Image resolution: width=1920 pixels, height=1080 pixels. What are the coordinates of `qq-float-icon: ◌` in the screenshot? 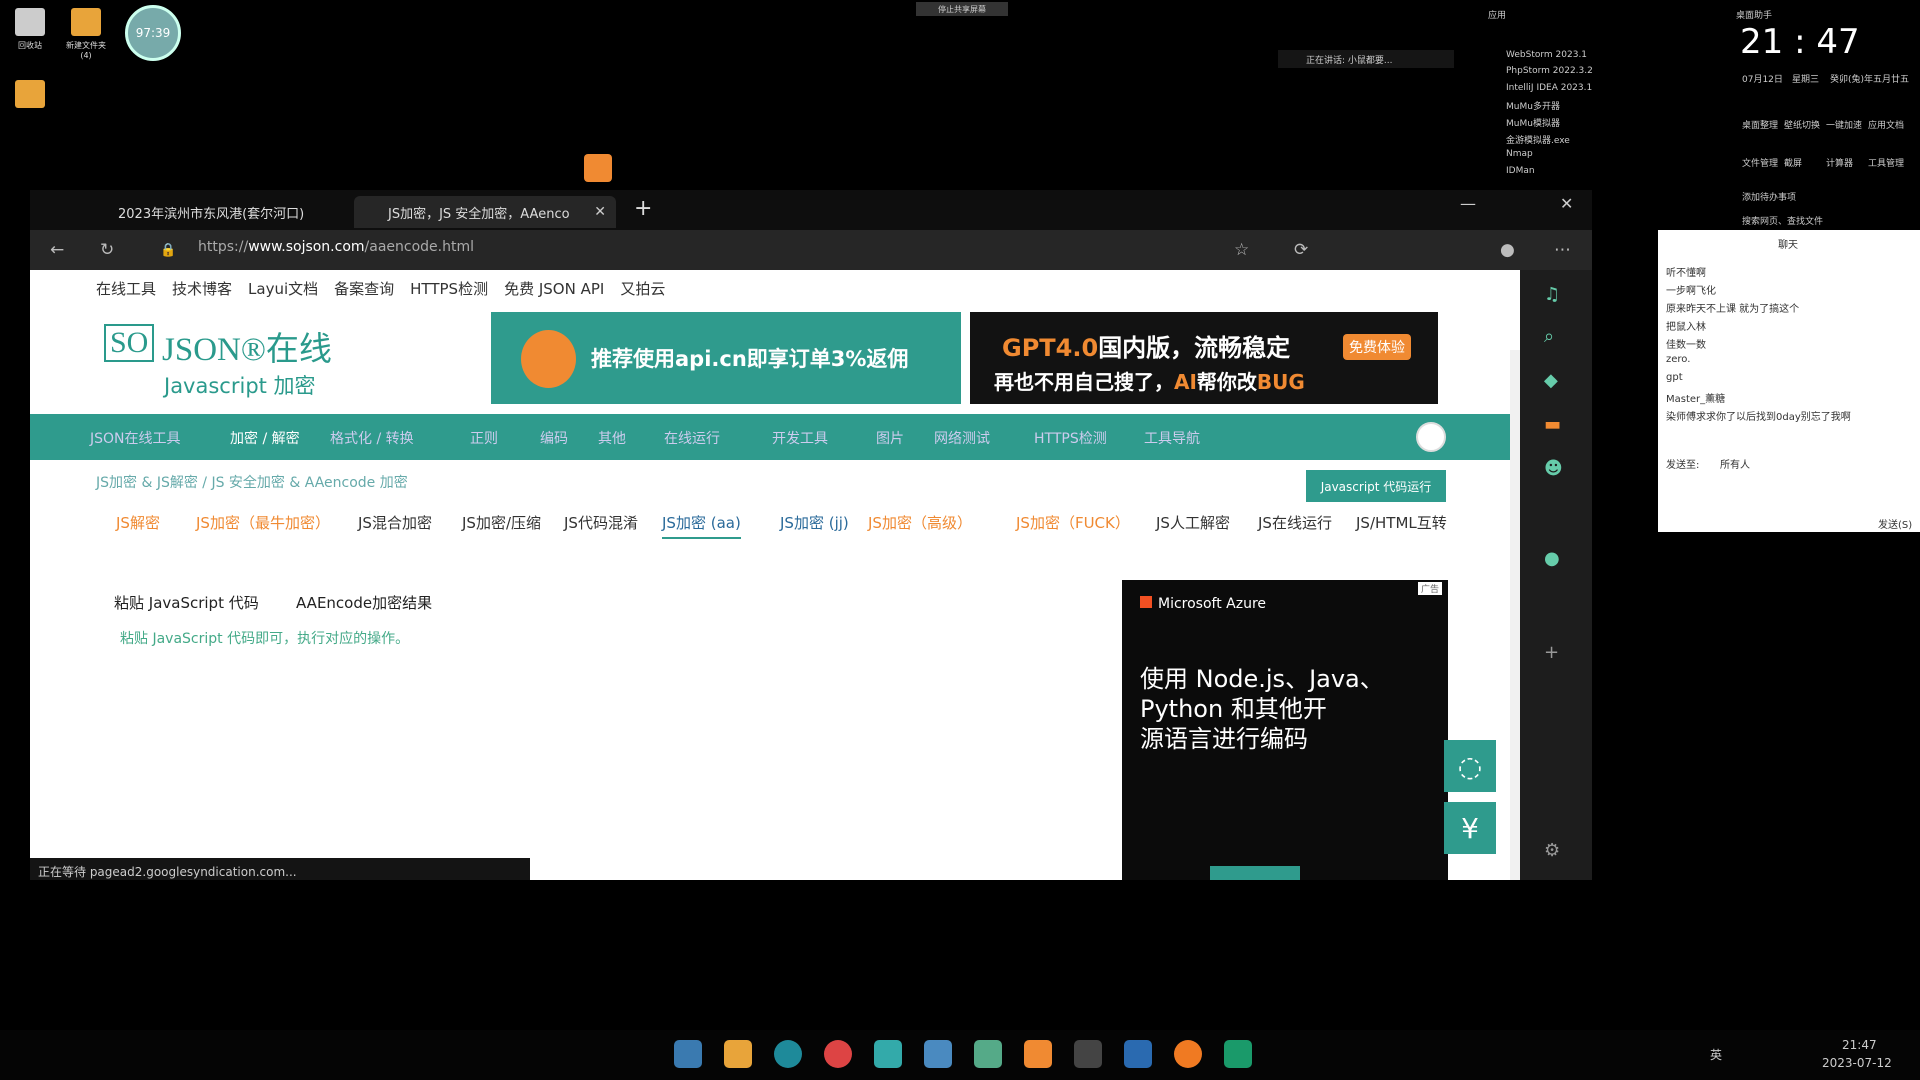 It's located at (1470, 766).